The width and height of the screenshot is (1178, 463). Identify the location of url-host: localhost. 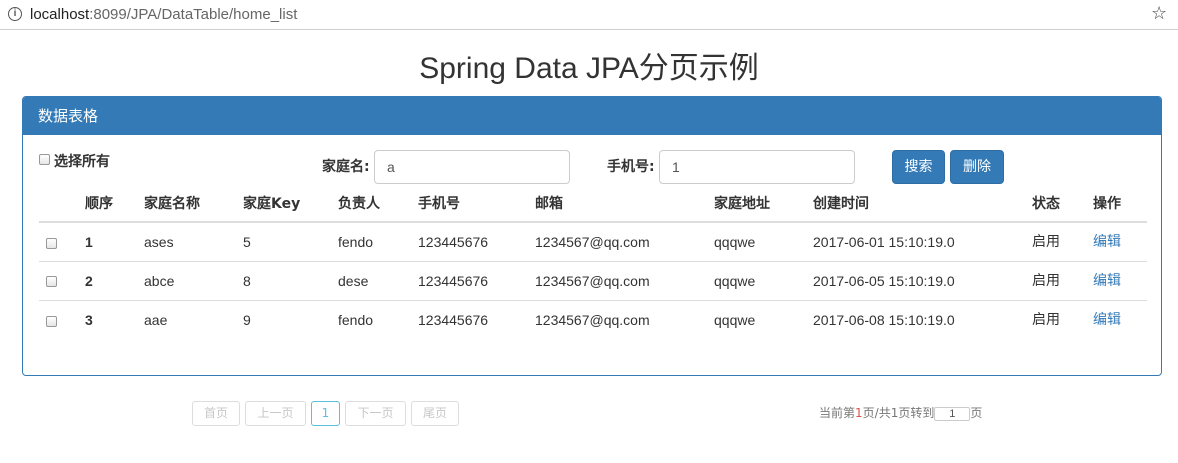
(60, 14).